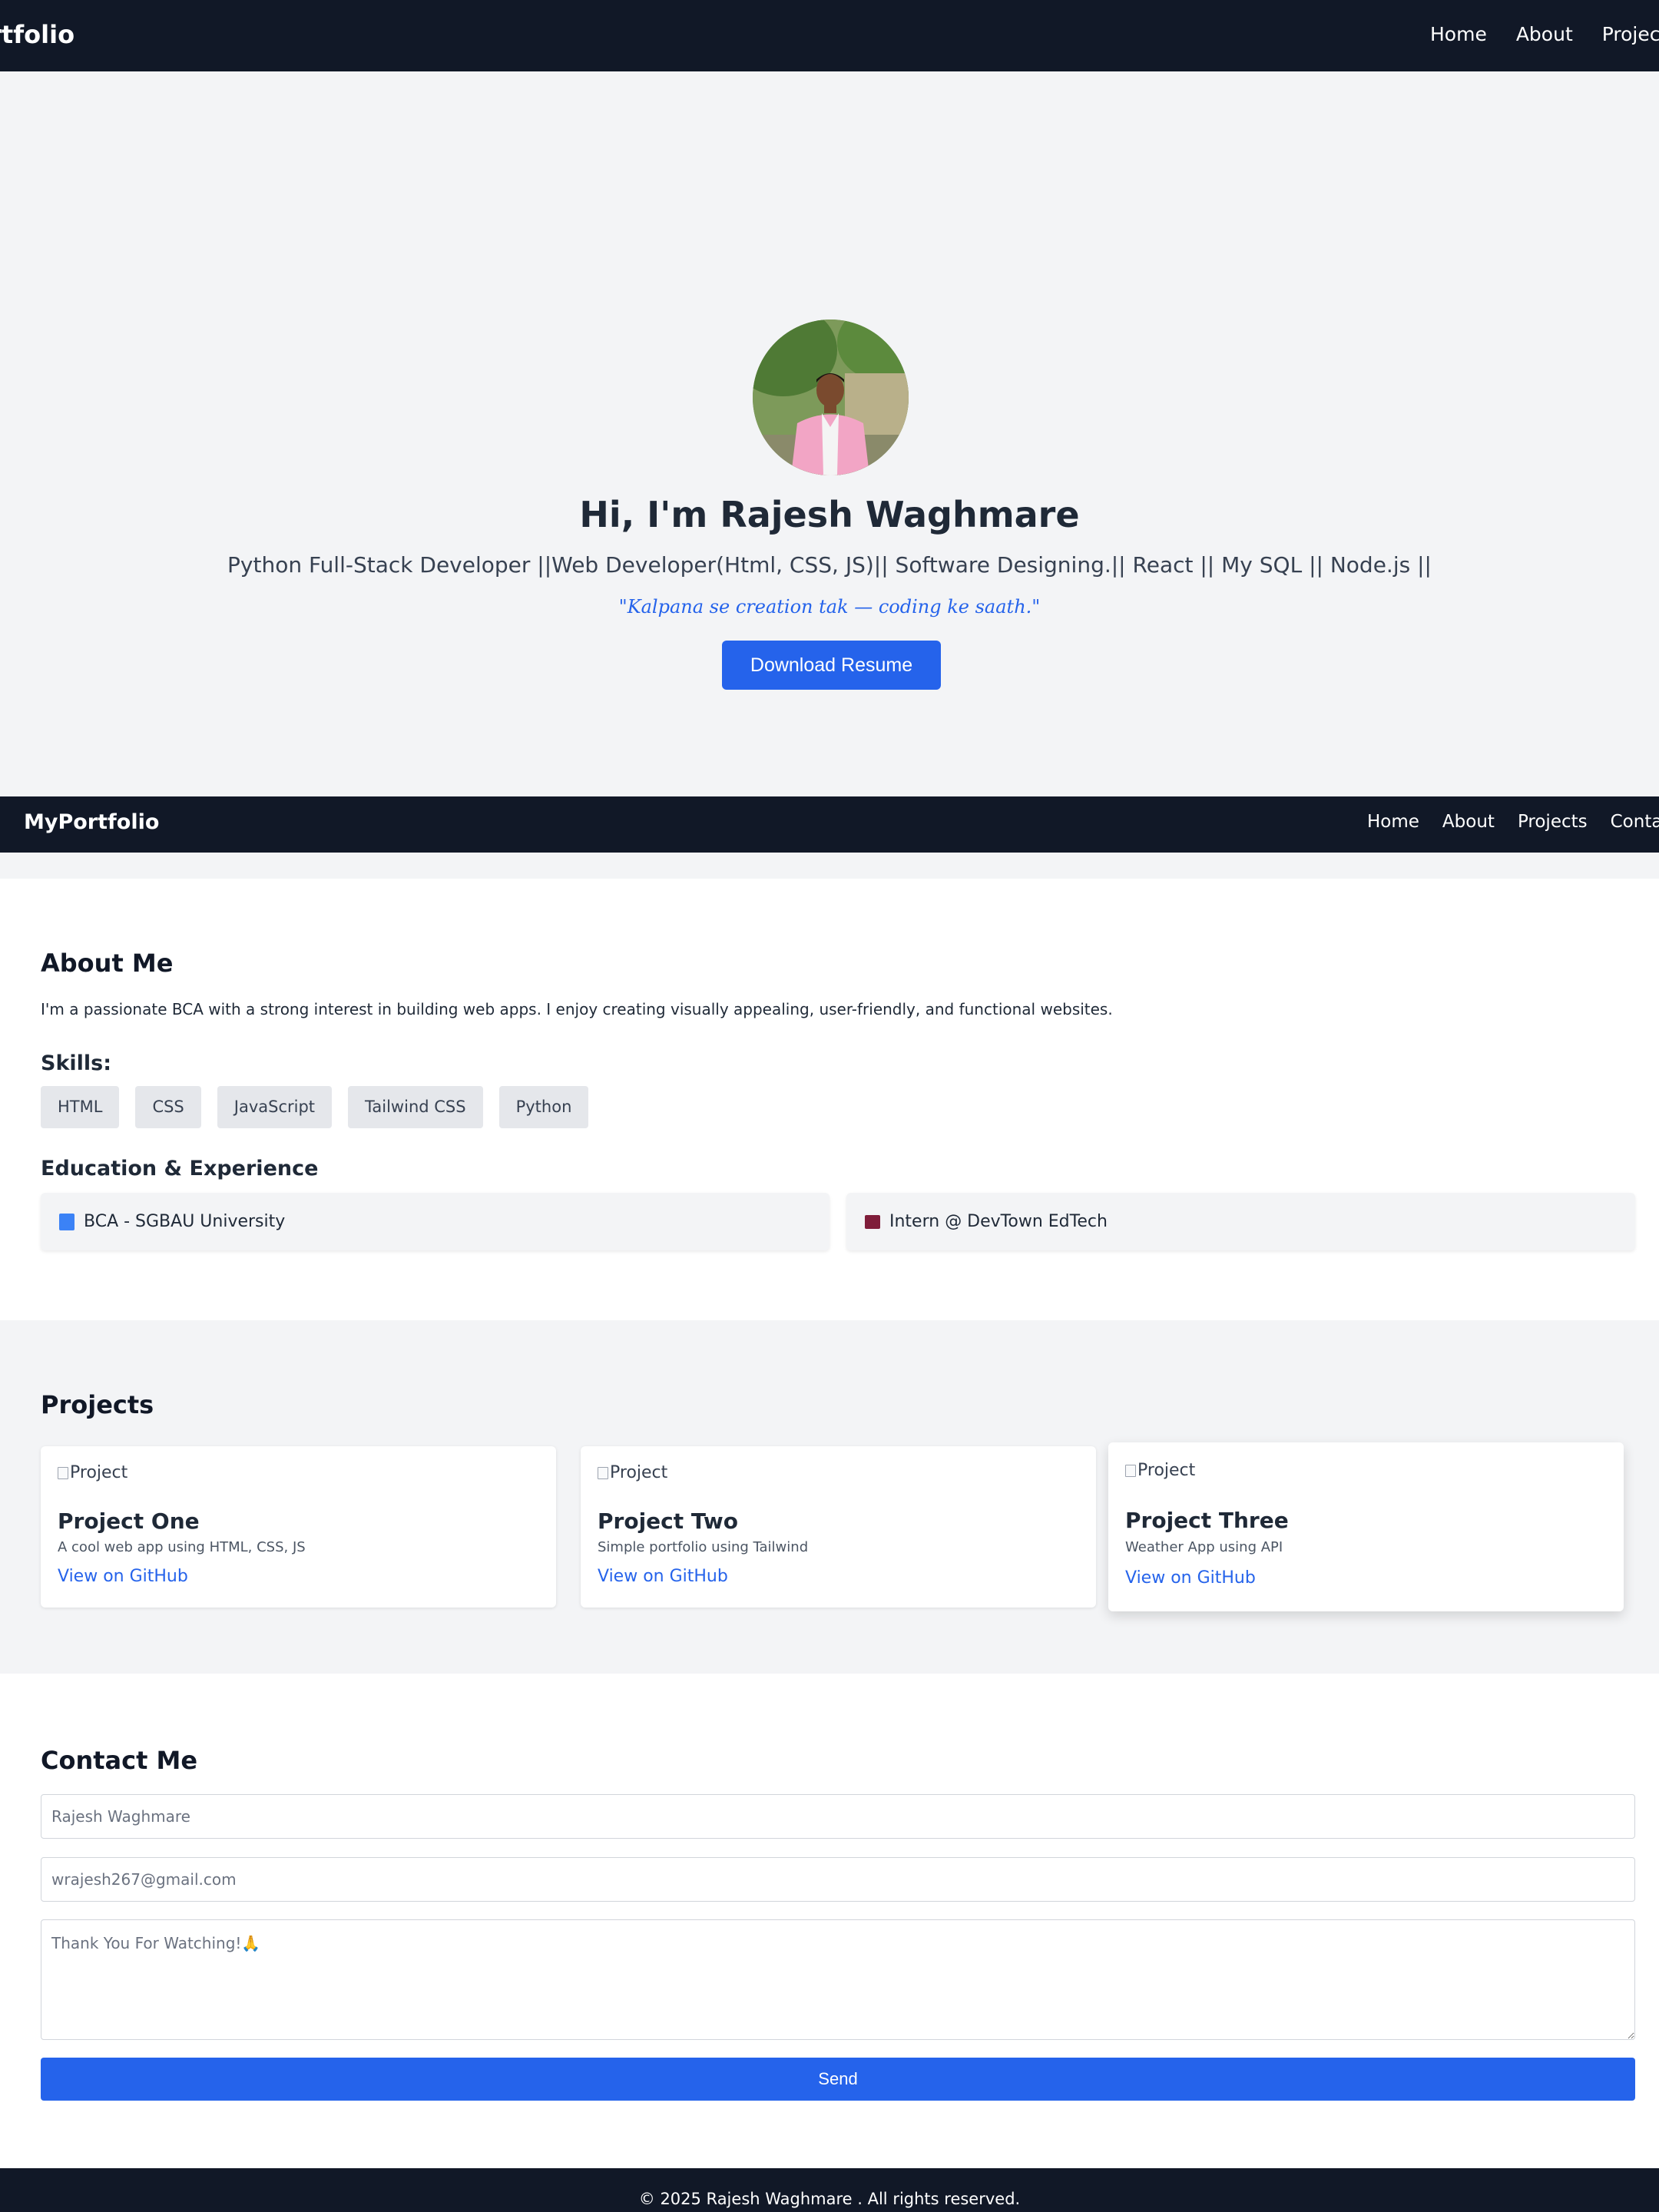 This screenshot has height=2212, width=1659. Describe the element at coordinates (180, 1169) in the screenshot. I see `education-title: Education & Experience` at that location.